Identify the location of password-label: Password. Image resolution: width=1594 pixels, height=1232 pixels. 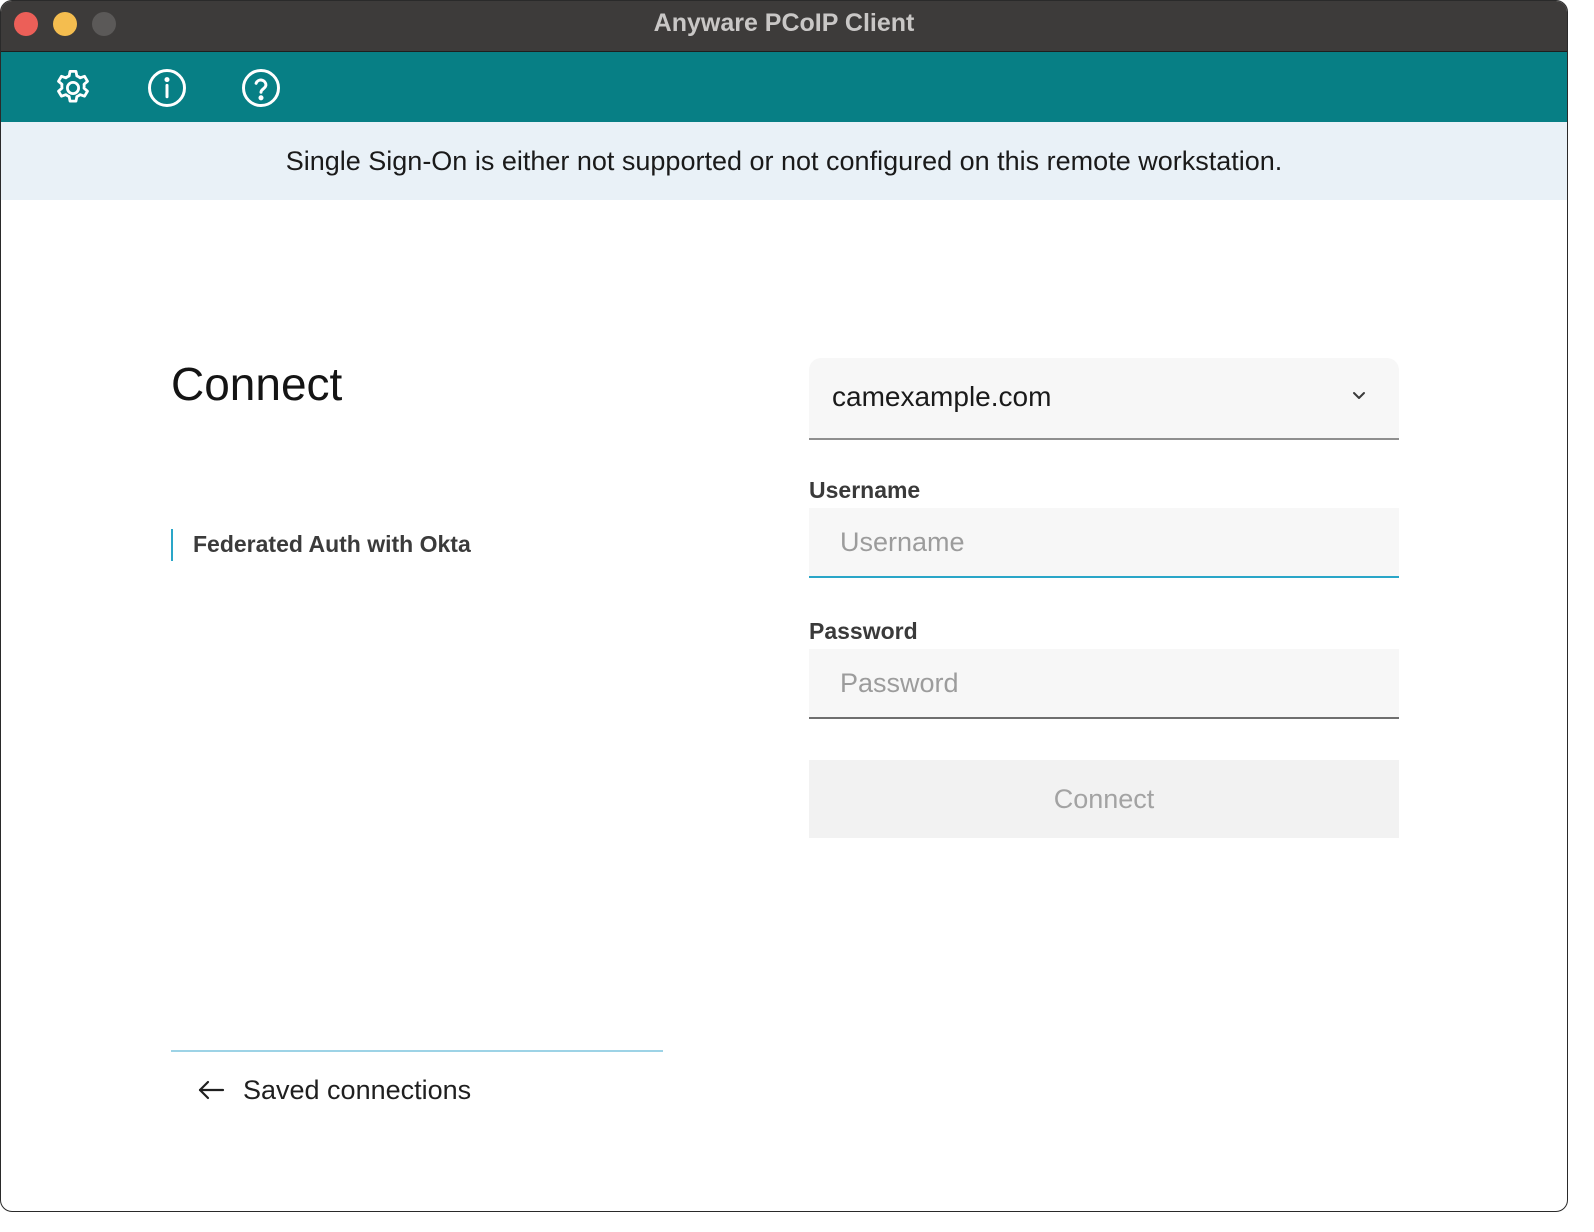
(863, 631).